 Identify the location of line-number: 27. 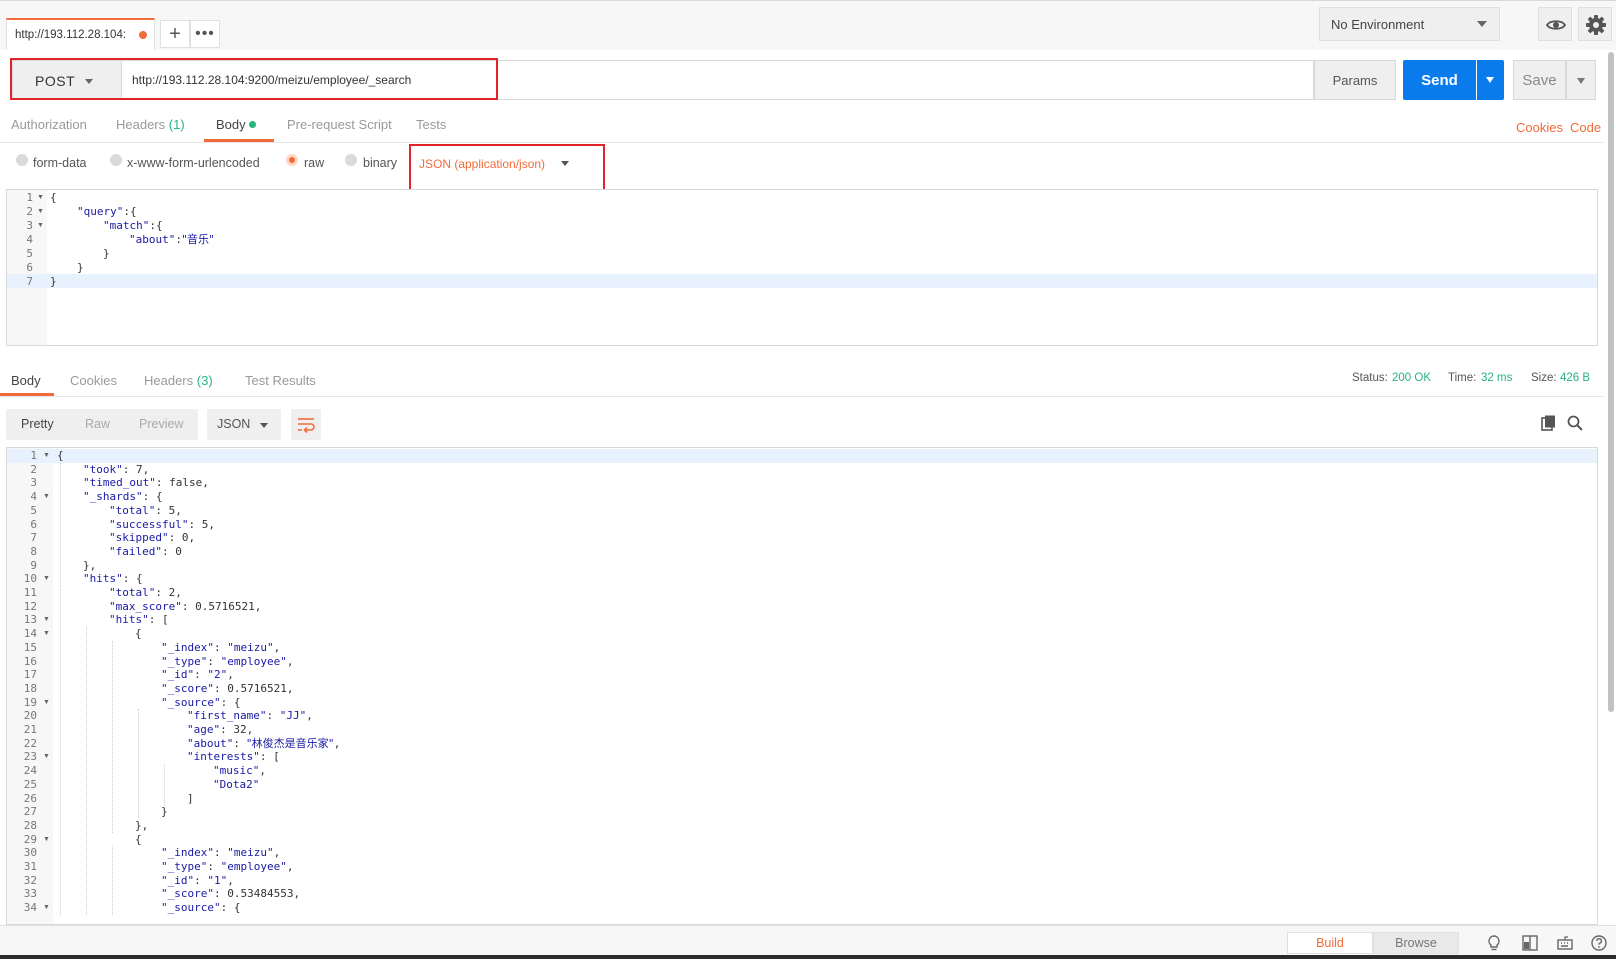
(30, 812).